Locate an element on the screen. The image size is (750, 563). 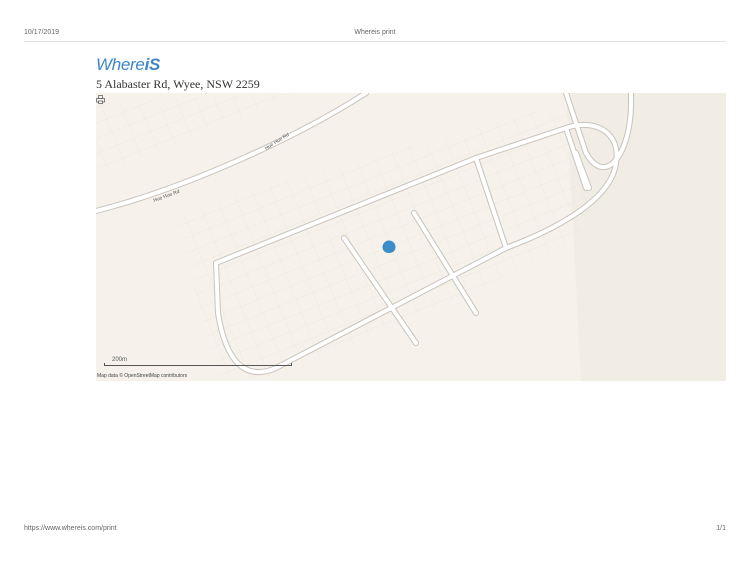
print-icon is located at coordinates (100, 99).